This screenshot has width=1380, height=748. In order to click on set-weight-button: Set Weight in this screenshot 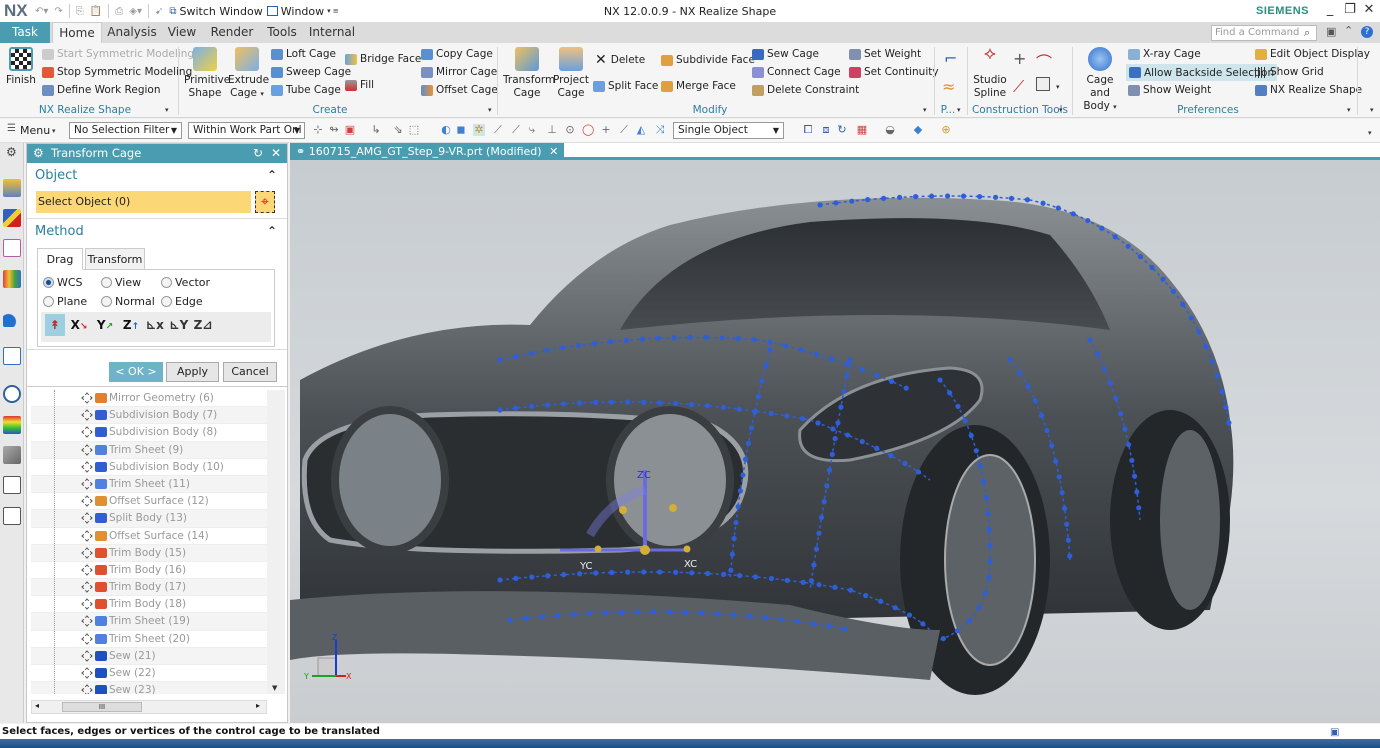, I will do `click(885, 54)`.